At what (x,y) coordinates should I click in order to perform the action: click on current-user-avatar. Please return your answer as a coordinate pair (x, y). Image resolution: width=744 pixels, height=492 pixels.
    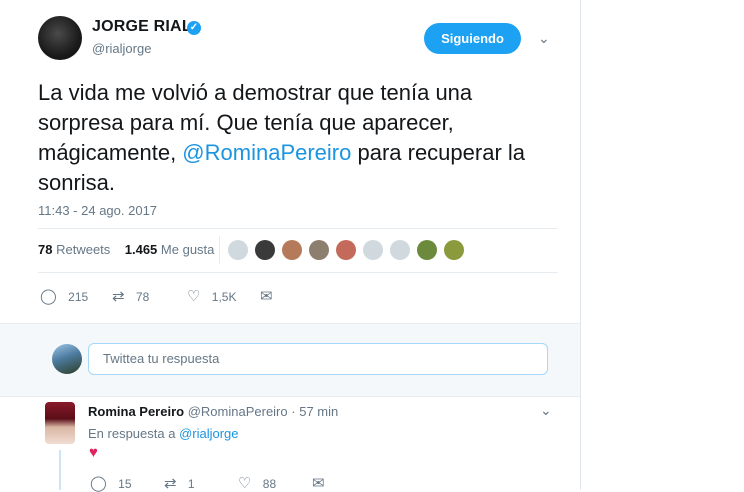
    Looking at the image, I should click on (67, 359).